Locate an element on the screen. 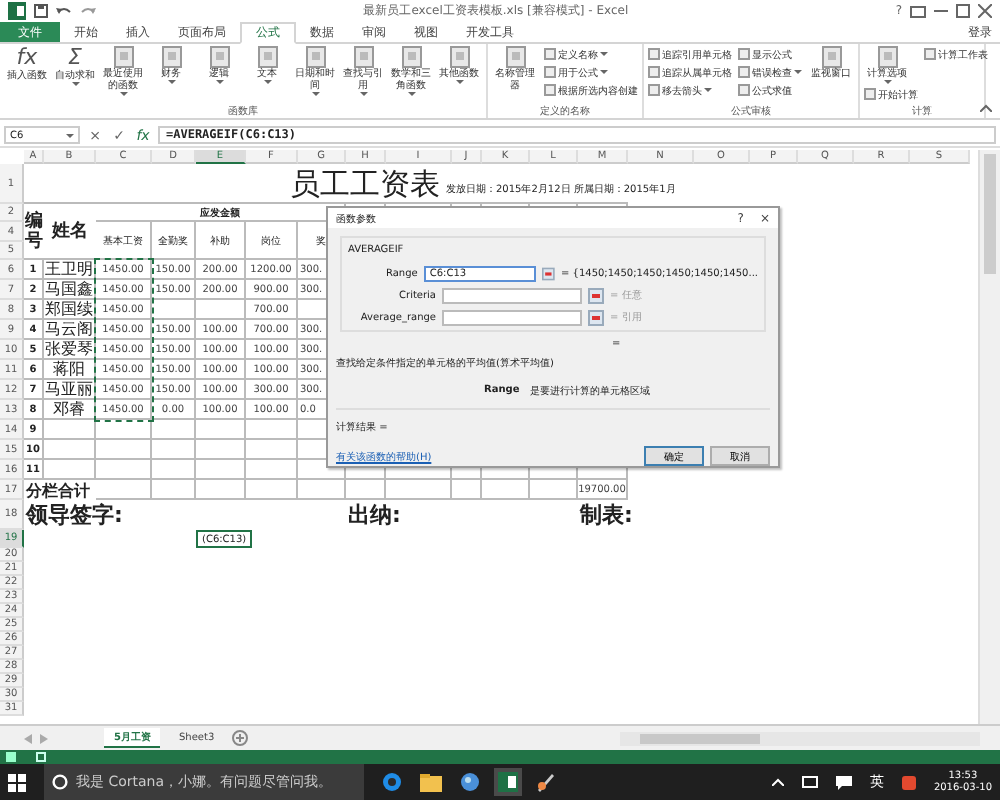 The width and height of the screenshot is (1000, 800). globe-icon is located at coordinates (470, 782).